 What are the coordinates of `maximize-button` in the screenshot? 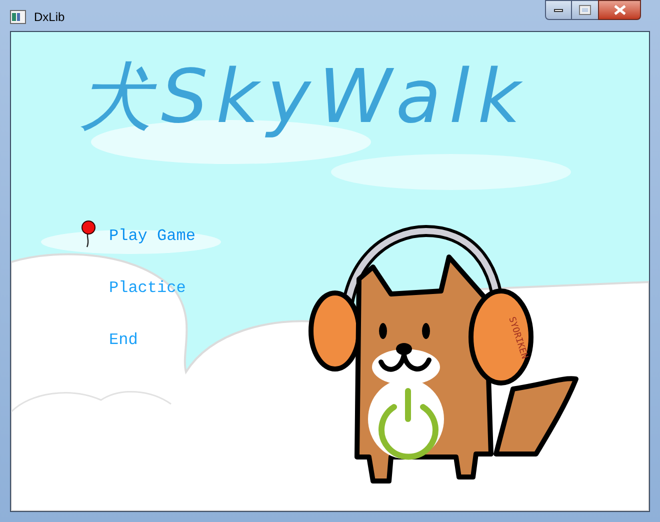 It's located at (585, 10).